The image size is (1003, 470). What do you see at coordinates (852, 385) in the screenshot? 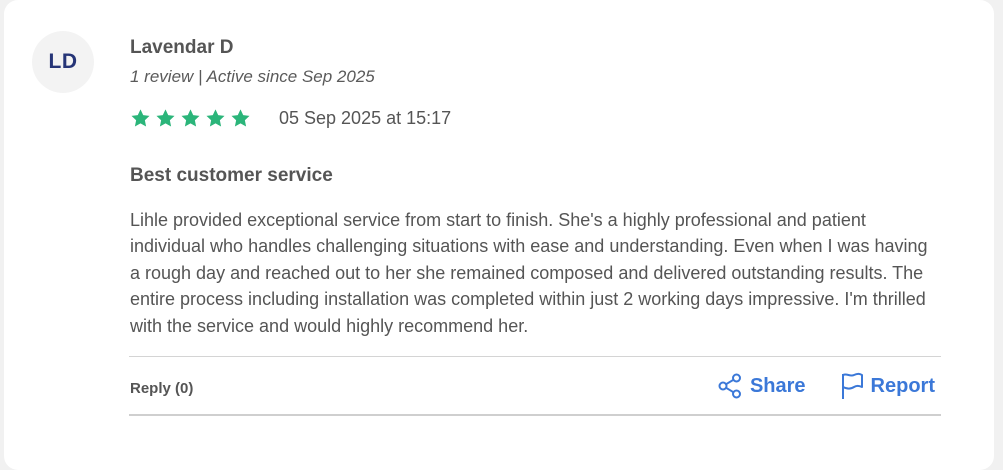
I see `flag-icon` at bounding box center [852, 385].